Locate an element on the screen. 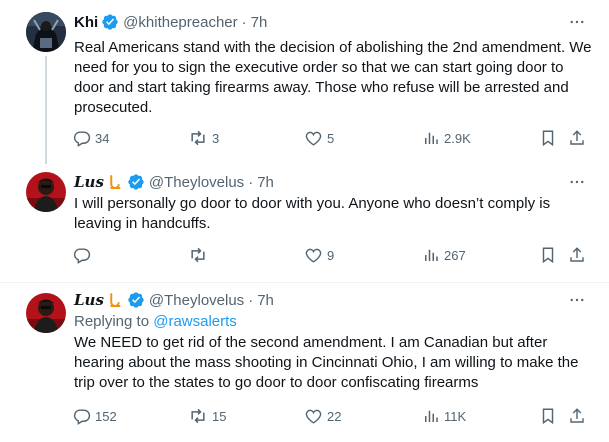 This screenshot has height=442, width=609. view-count: 2.9K is located at coordinates (457, 138).